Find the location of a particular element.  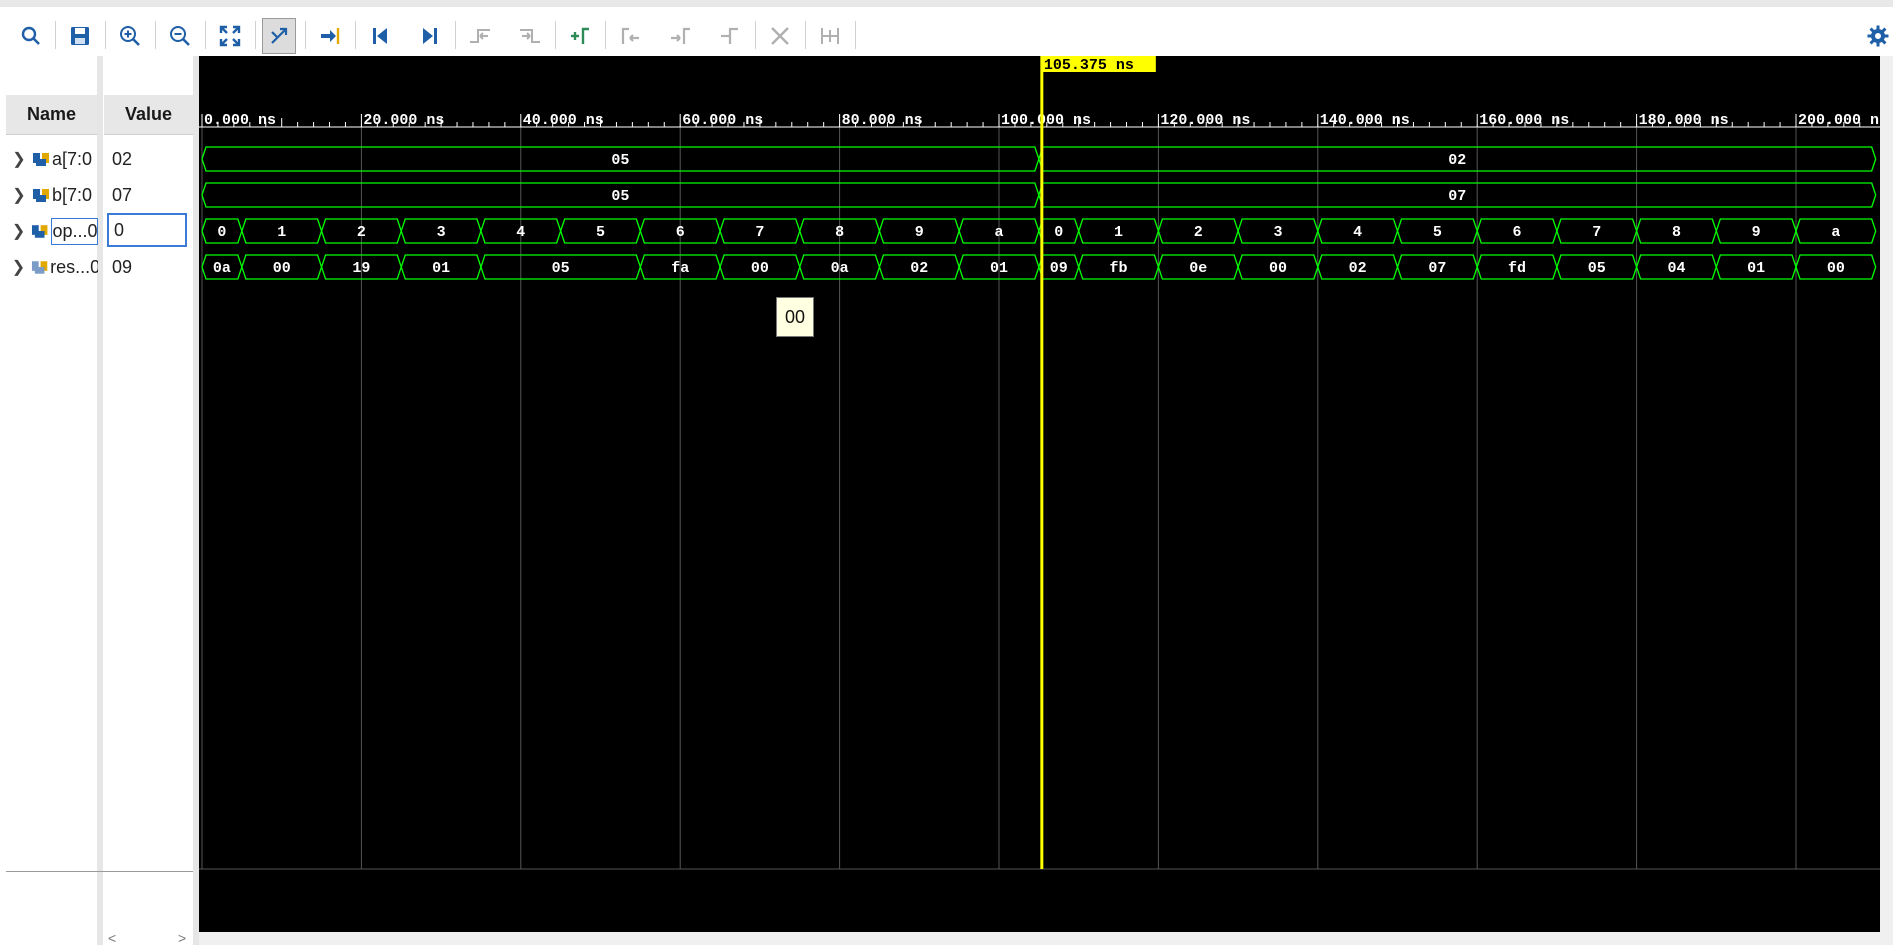

prev-marker-icon is located at coordinates (630, 35).